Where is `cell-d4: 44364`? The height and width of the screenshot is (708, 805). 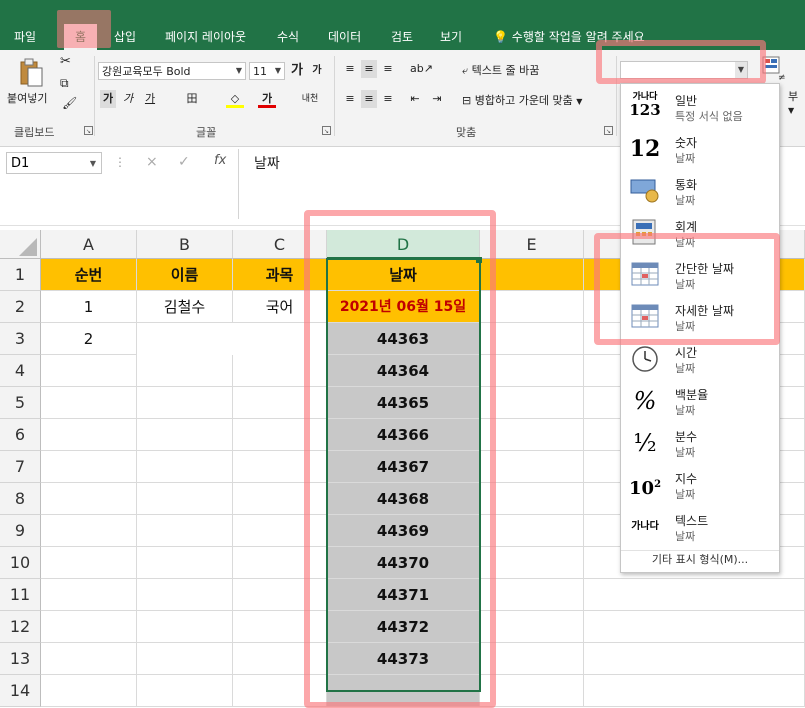 cell-d4: 44364 is located at coordinates (403, 371).